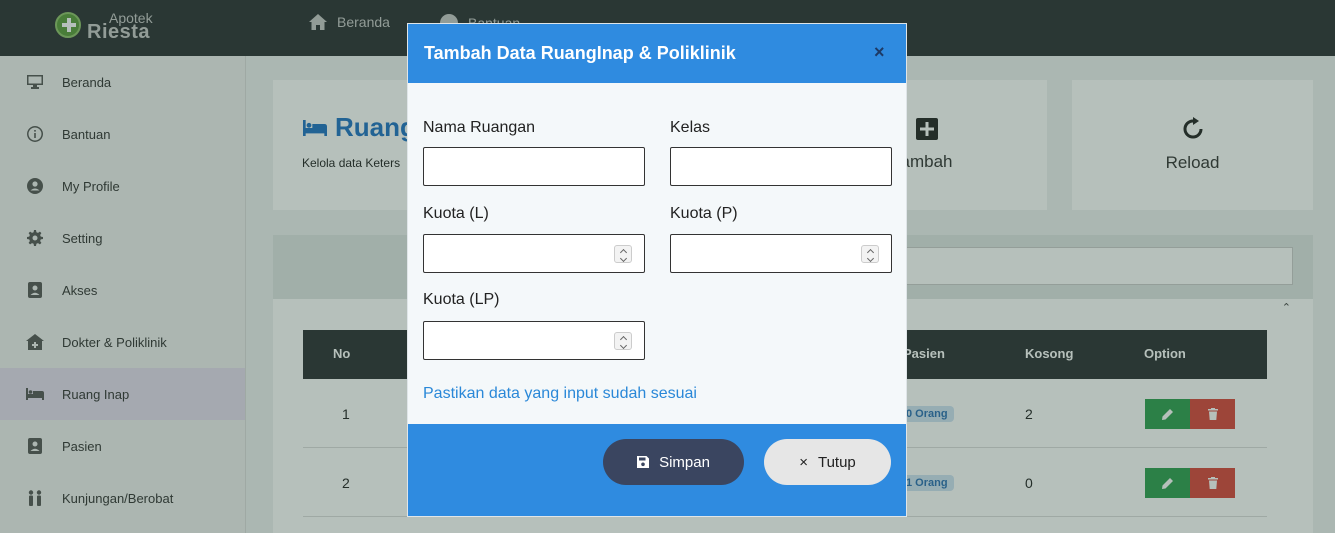  What do you see at coordinates (704, 213) in the screenshot?
I see `kuota-p-label: Kuota (P)` at bounding box center [704, 213].